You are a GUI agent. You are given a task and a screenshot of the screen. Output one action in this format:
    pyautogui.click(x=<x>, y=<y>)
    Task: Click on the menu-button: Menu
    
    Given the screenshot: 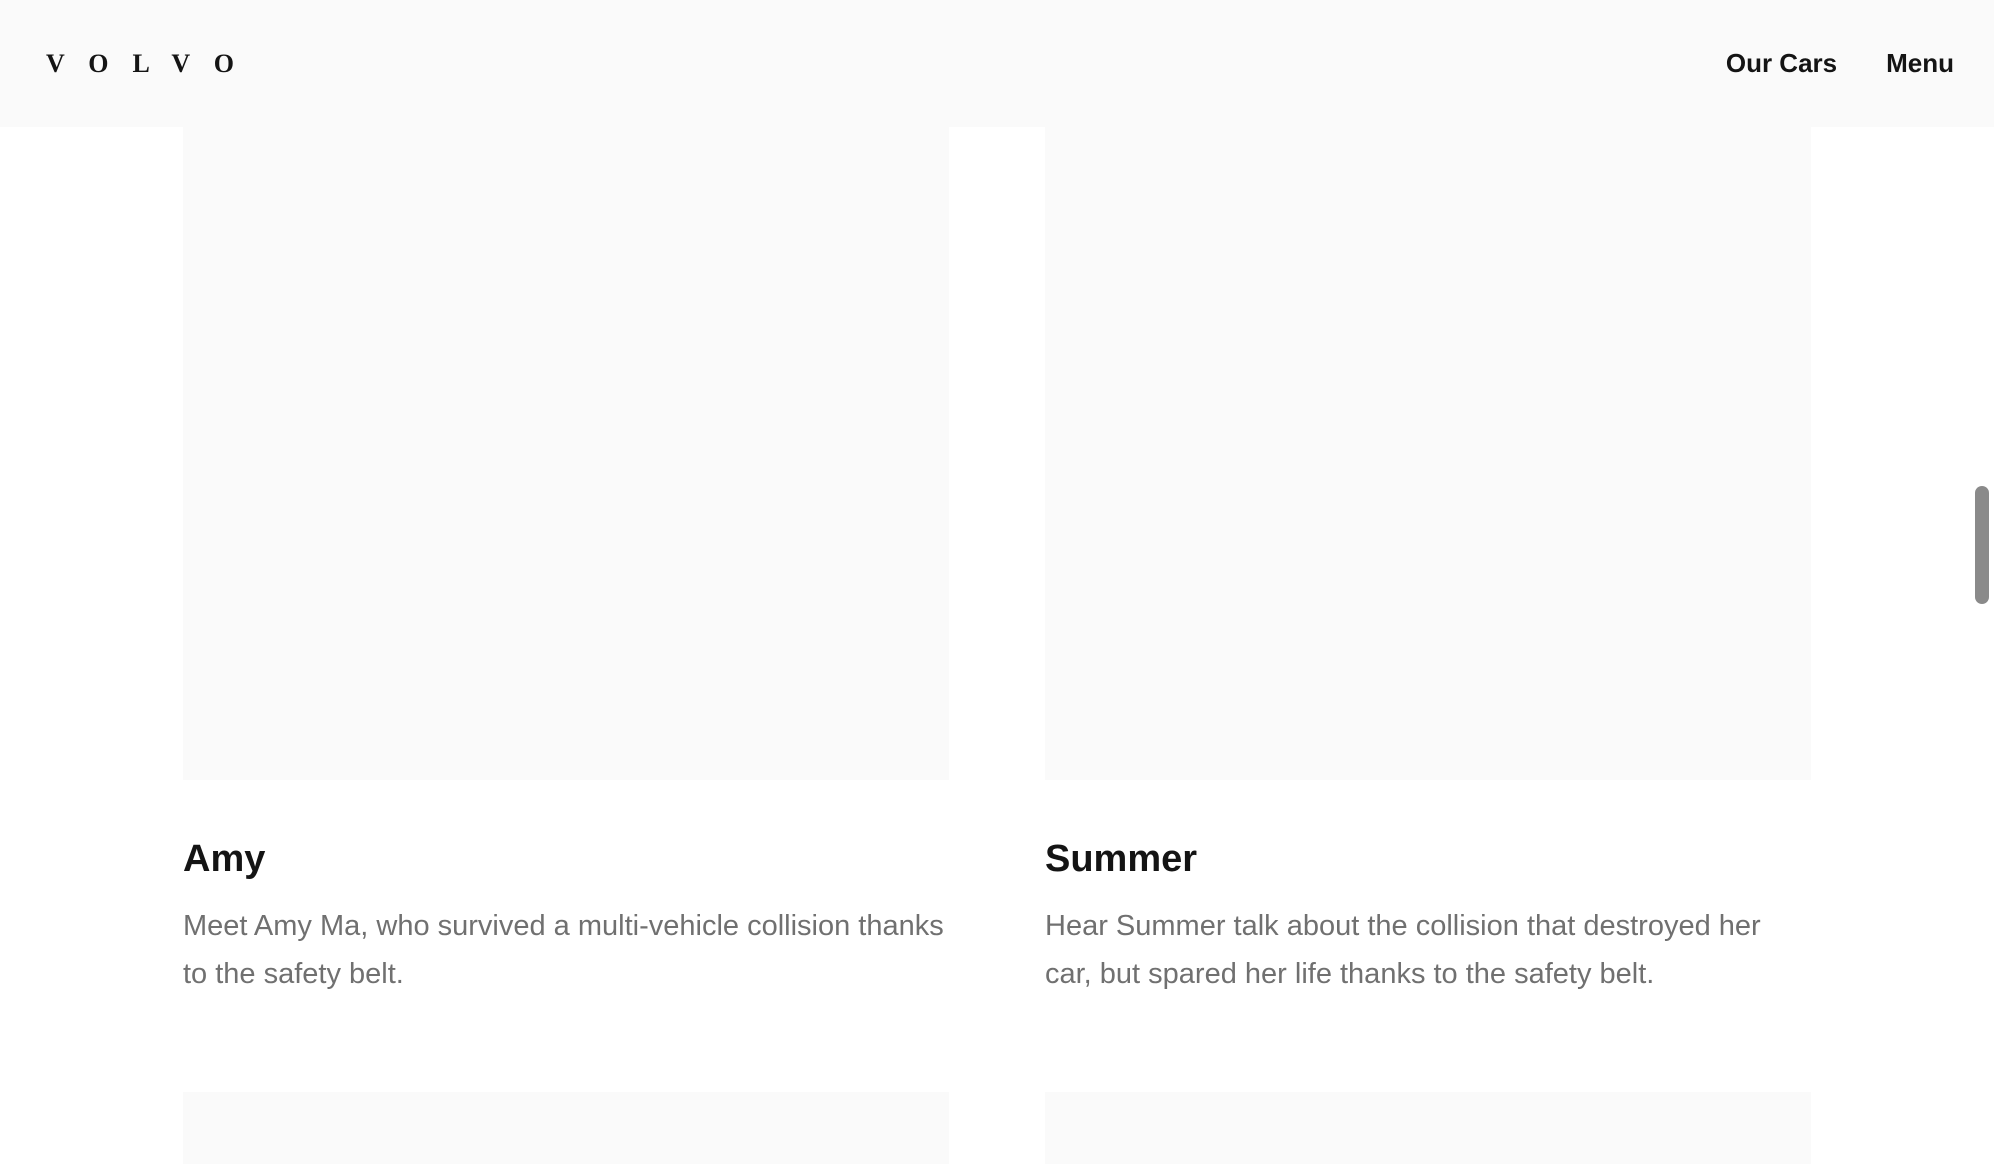 What is the action you would take?
    pyautogui.click(x=1920, y=63)
    